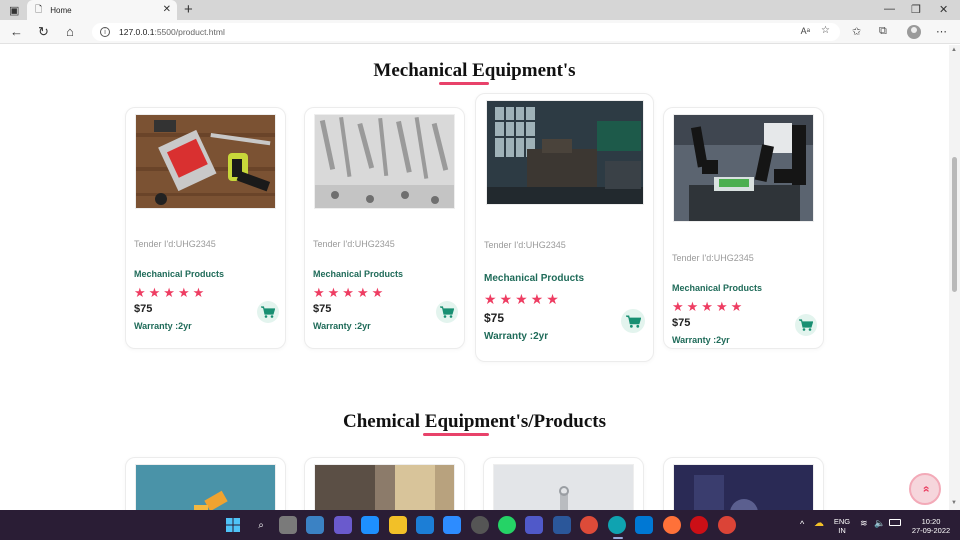 The image size is (960, 540). I want to click on product-image-tools, so click(205, 161).